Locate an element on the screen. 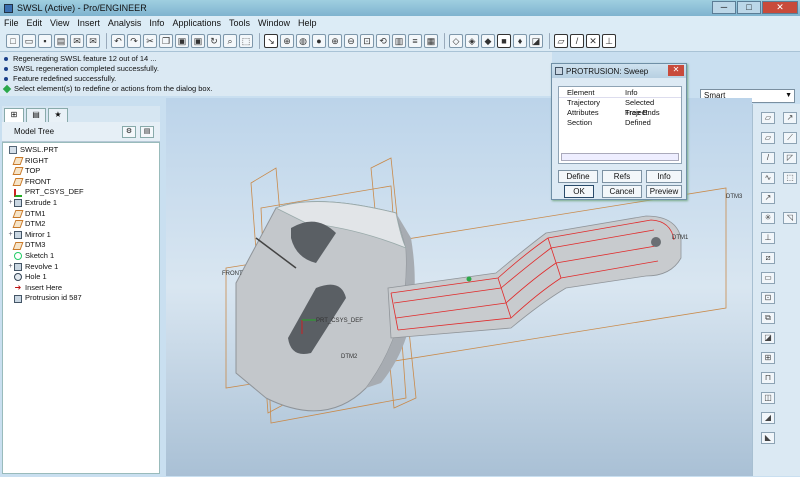 This screenshot has width=800, height=477. trim-tool-icon: ◹ is located at coordinates (790, 218).